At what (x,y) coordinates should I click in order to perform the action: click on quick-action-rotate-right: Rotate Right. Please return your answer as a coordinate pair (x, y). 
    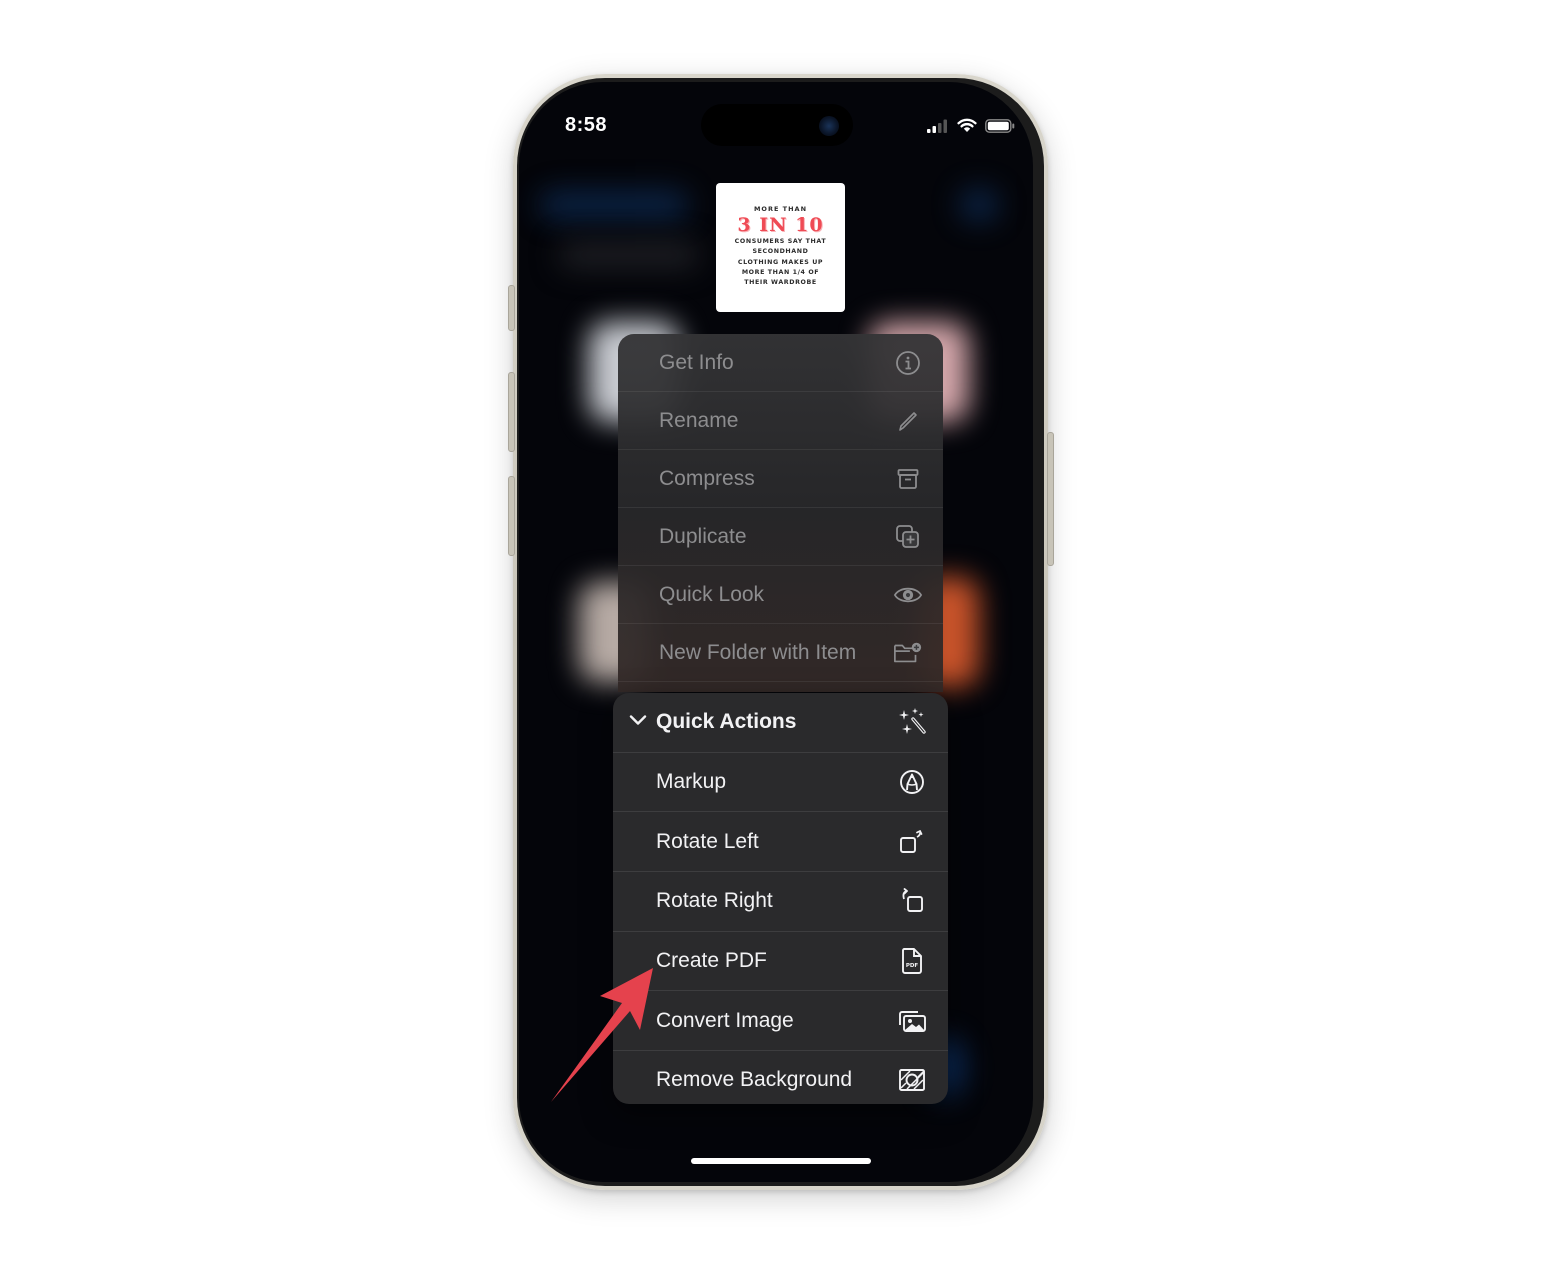
    Looking at the image, I should click on (780, 902).